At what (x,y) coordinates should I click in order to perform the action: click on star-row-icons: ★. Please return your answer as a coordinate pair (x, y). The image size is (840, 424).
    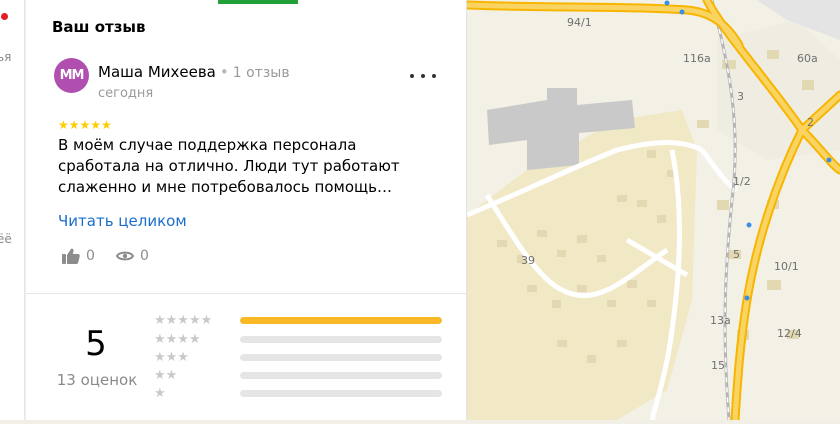
    Looking at the image, I should click on (160, 393).